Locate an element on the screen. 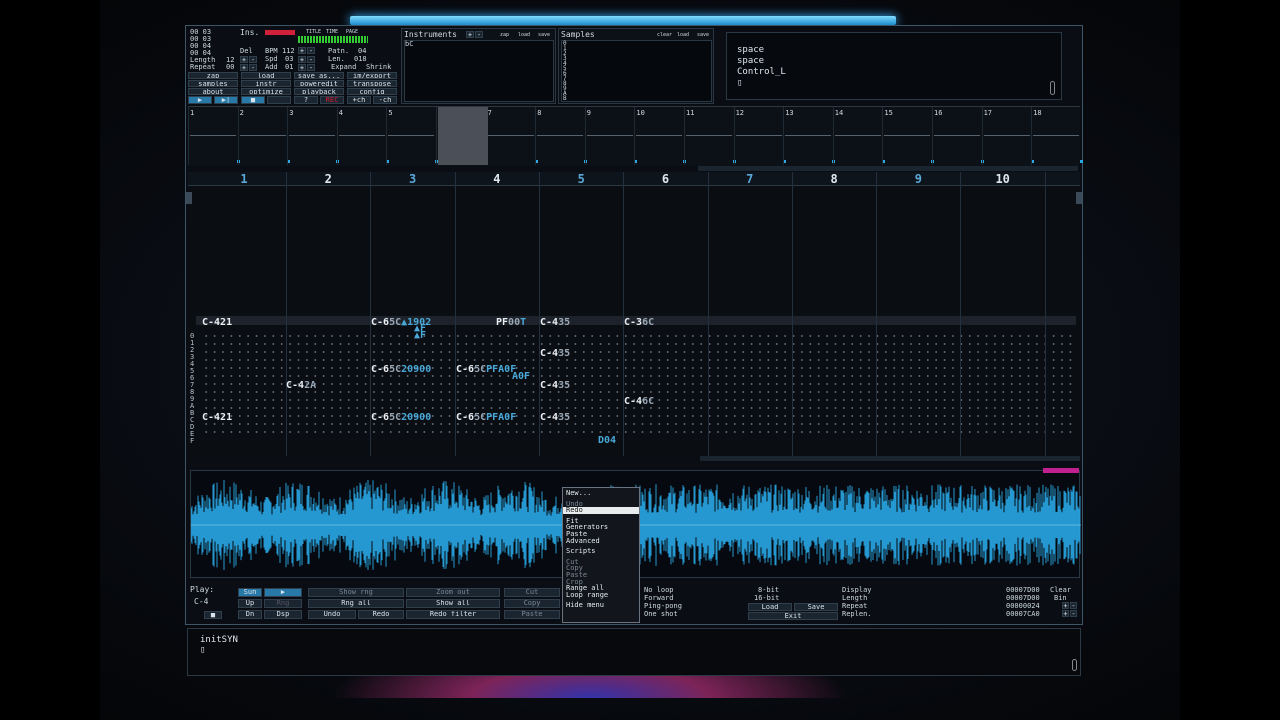  play-sample-button: ▶ is located at coordinates (283, 592).